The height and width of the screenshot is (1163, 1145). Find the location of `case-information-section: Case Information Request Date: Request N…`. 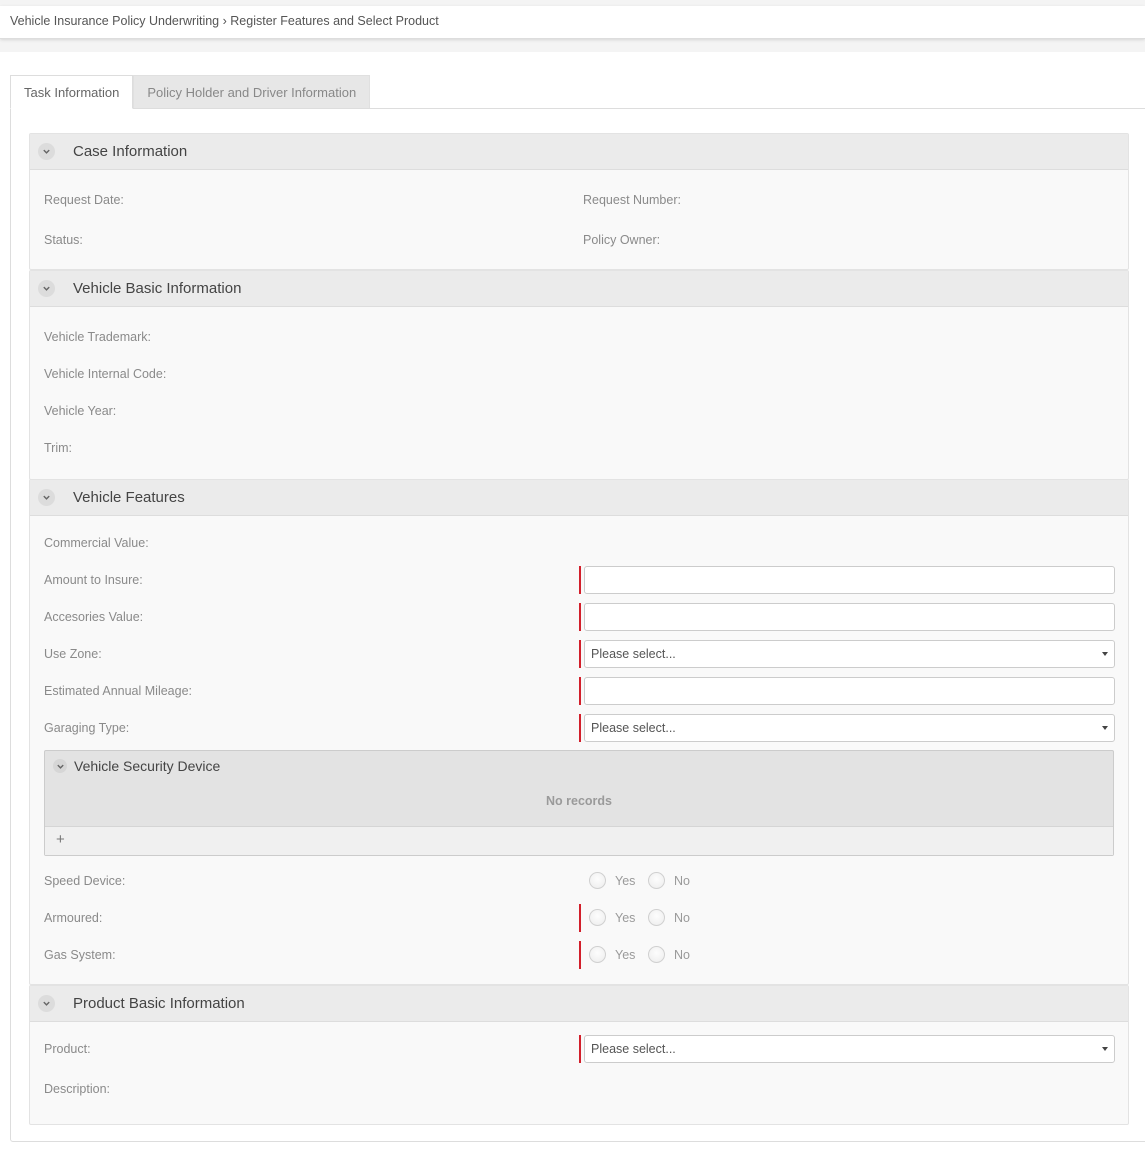

case-information-section: Case Information Request Date: Request N… is located at coordinates (579, 201).